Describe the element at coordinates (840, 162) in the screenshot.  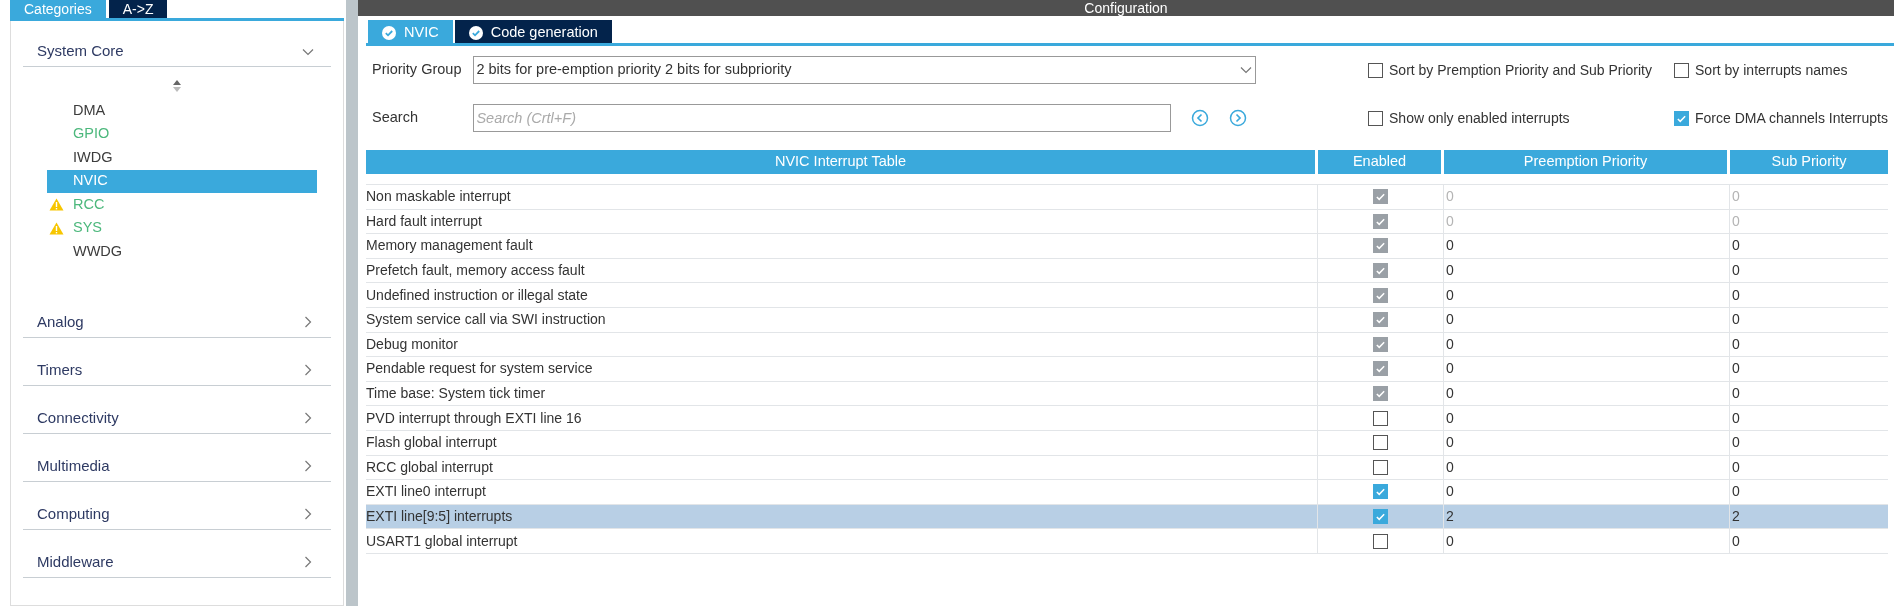
I see `column-header: NVIC Interrupt Table` at that location.